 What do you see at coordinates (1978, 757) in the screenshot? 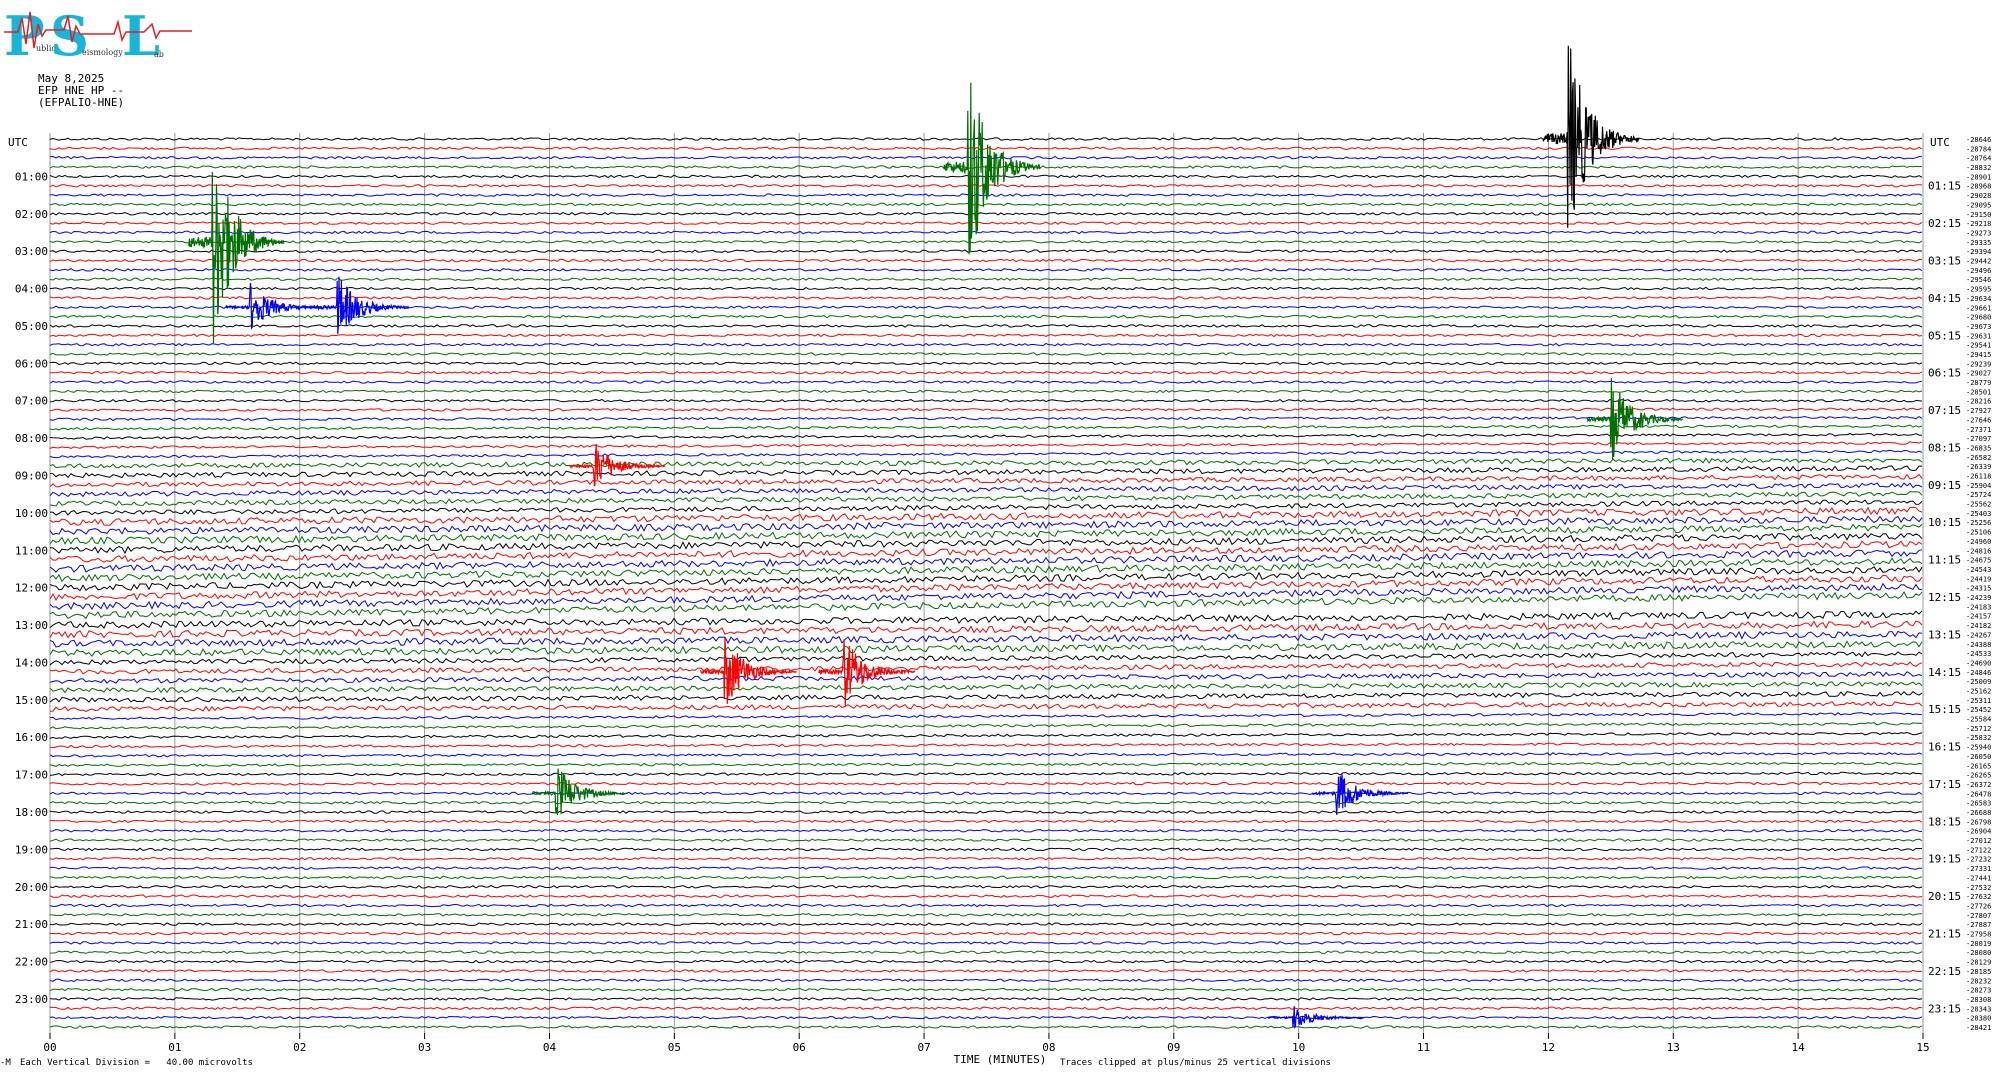
I see `trace-offset-label: -26050` at bounding box center [1978, 757].